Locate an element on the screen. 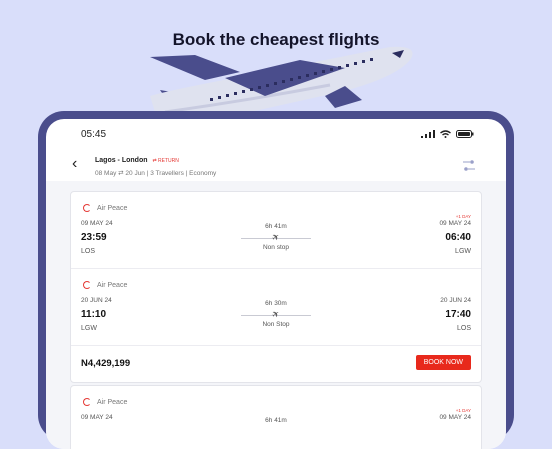 The image size is (552, 449). status-time: 05:45 is located at coordinates (94, 134).